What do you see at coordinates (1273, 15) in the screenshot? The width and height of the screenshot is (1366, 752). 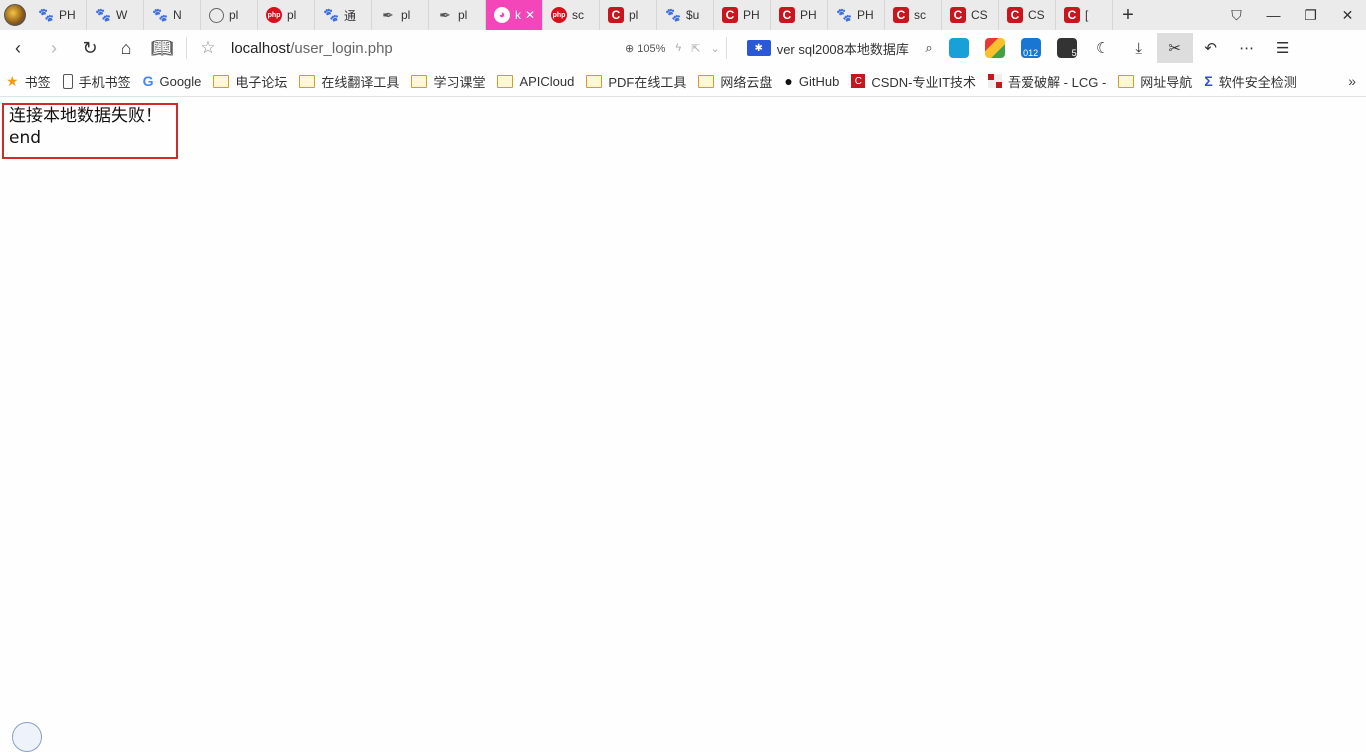 I see `minimize-button: —` at bounding box center [1273, 15].